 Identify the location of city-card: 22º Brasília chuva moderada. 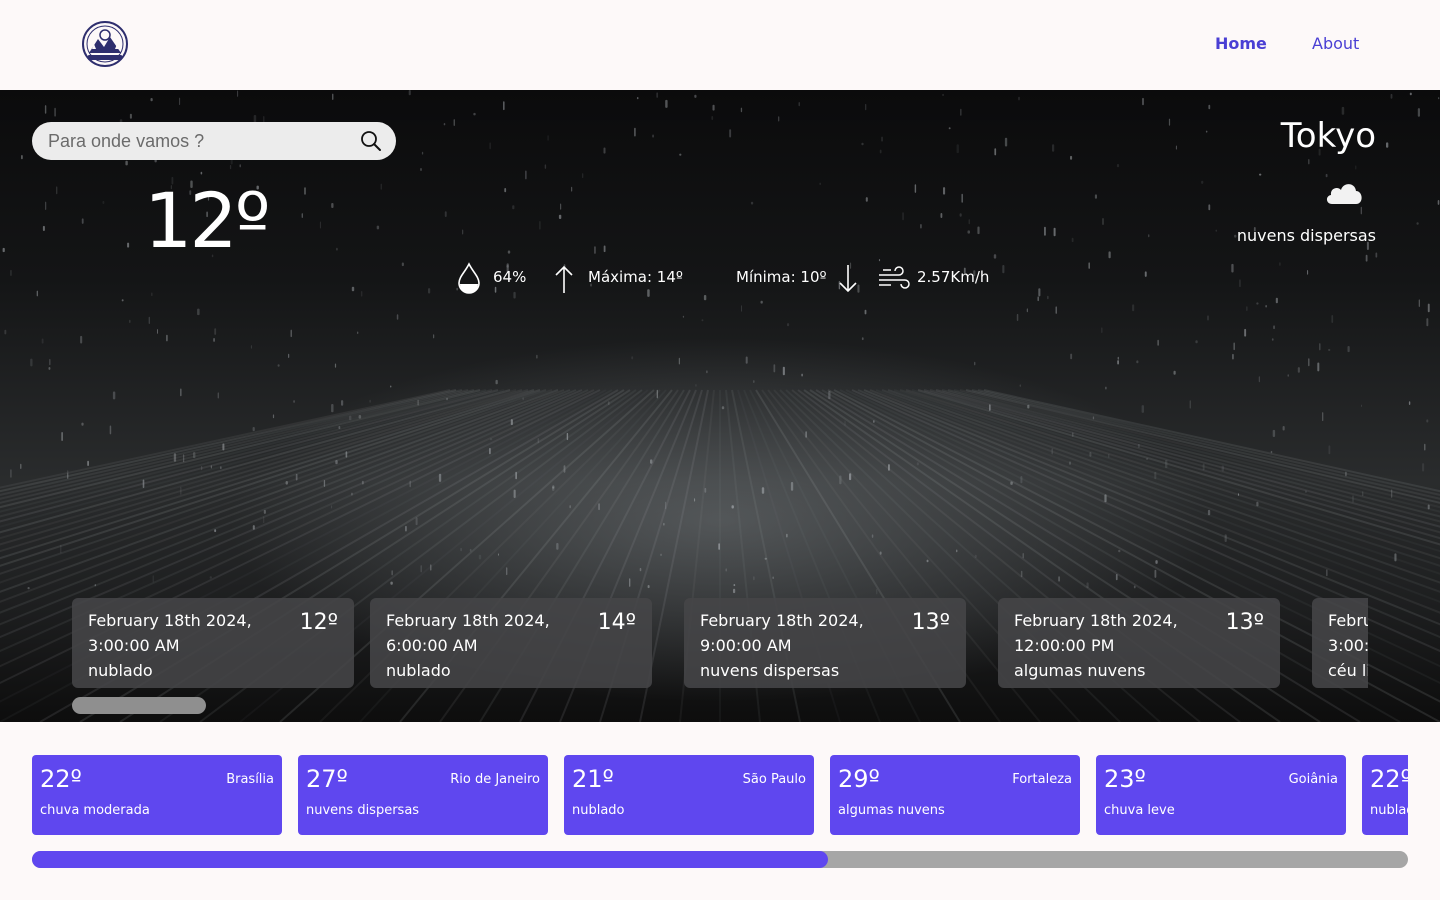
(157, 795).